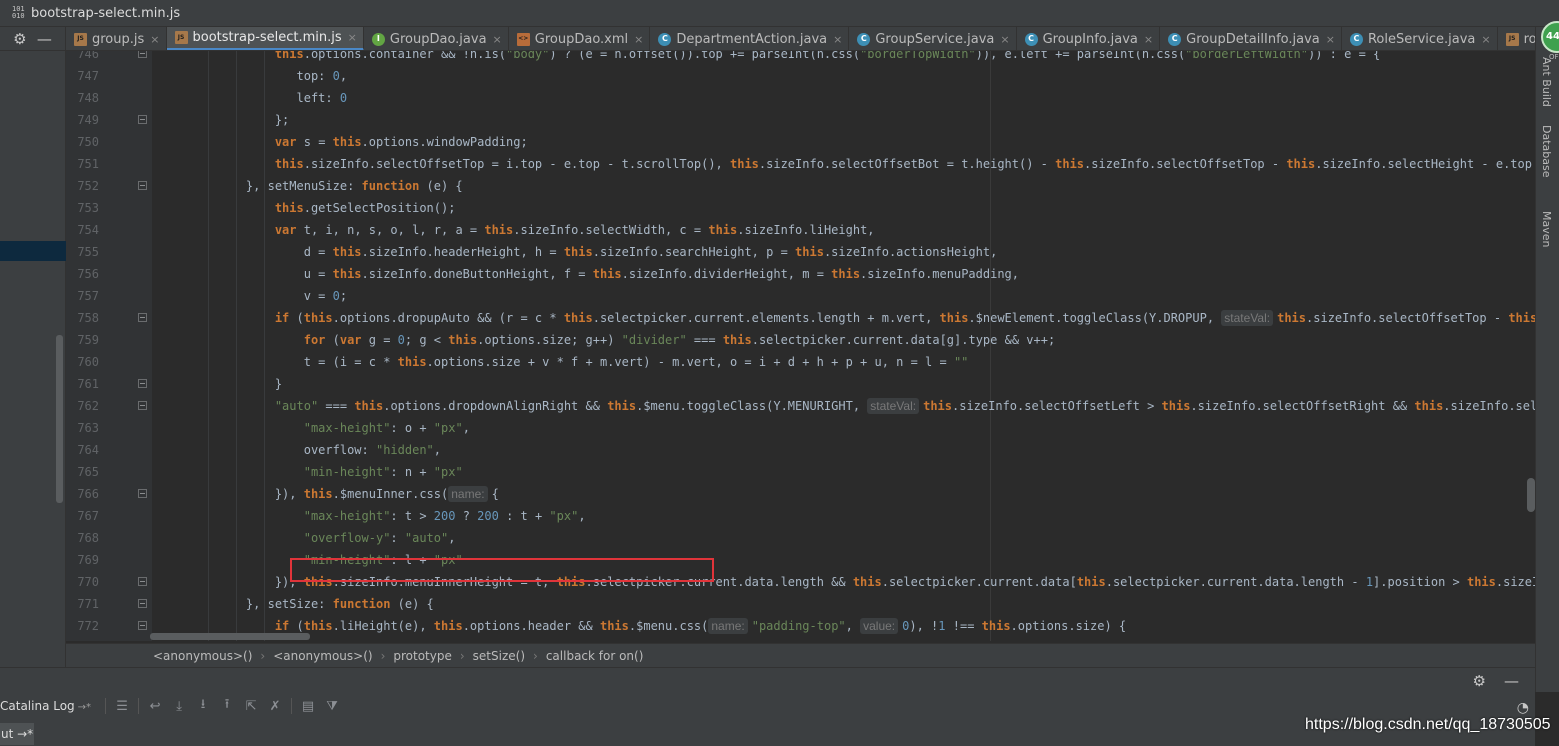  I want to click on performance-icon: ◔, so click(1523, 708).